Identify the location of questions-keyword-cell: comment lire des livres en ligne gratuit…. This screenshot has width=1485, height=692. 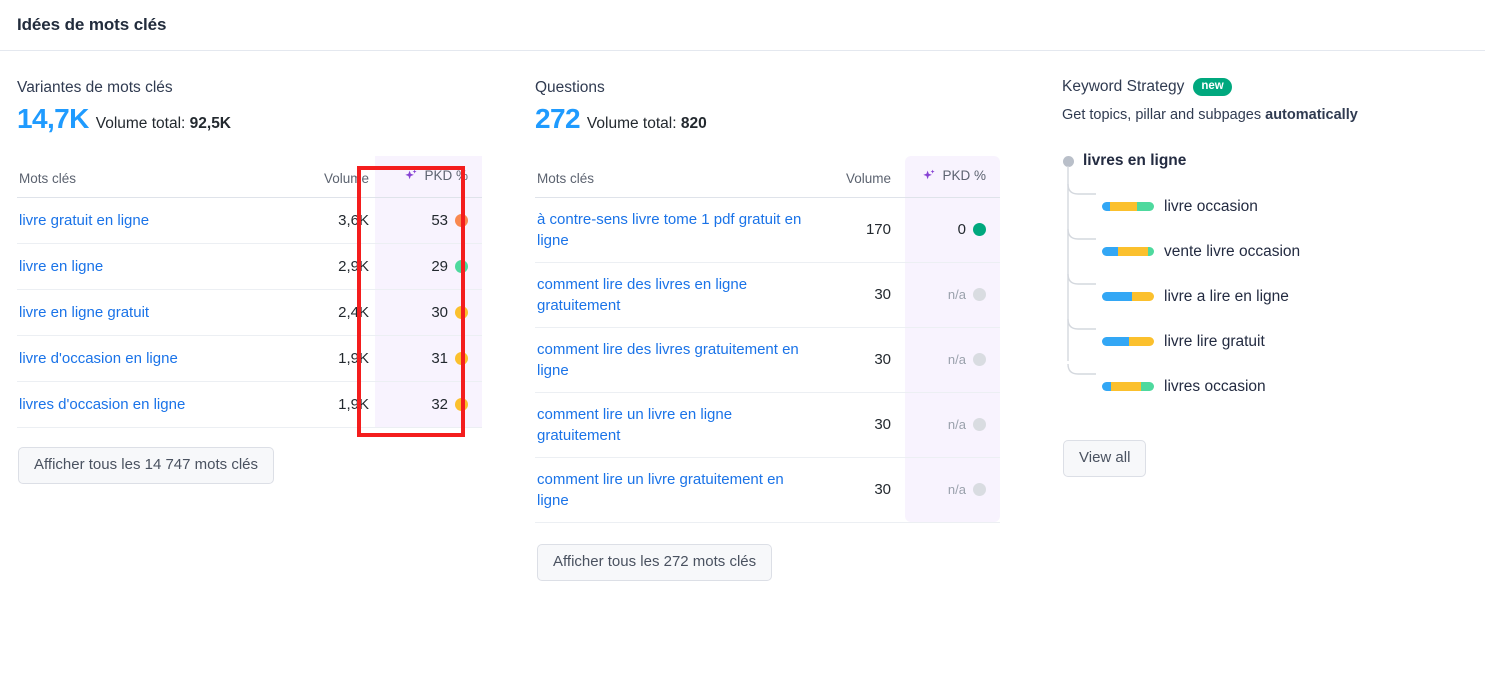
(675, 295).